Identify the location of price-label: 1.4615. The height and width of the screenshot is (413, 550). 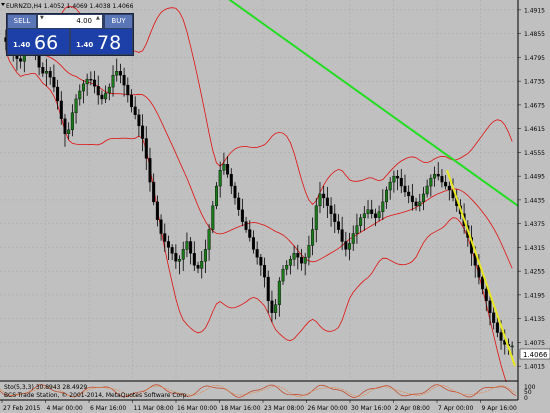
(534, 129).